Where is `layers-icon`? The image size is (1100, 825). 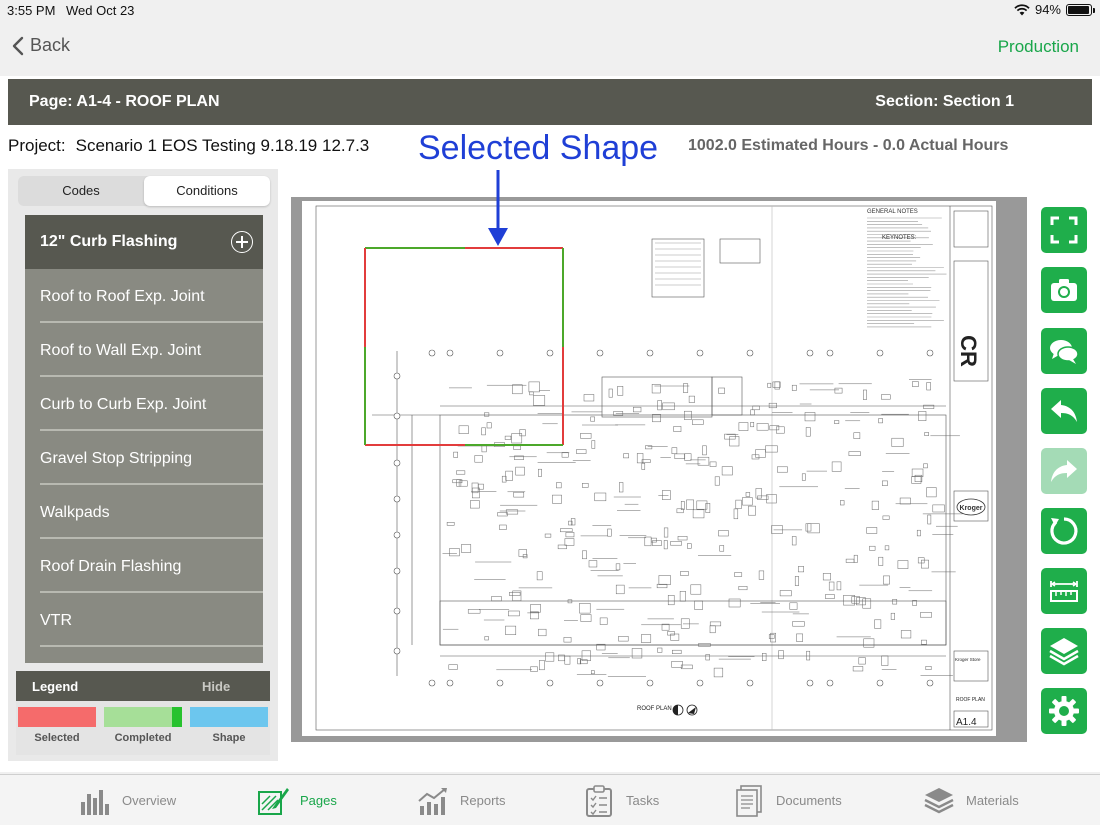 layers-icon is located at coordinates (1064, 652).